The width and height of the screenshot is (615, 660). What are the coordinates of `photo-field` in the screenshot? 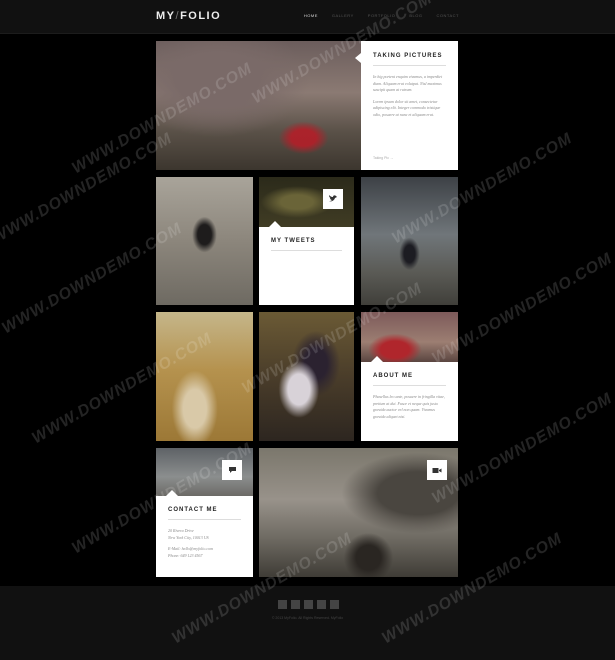 It's located at (204, 376).